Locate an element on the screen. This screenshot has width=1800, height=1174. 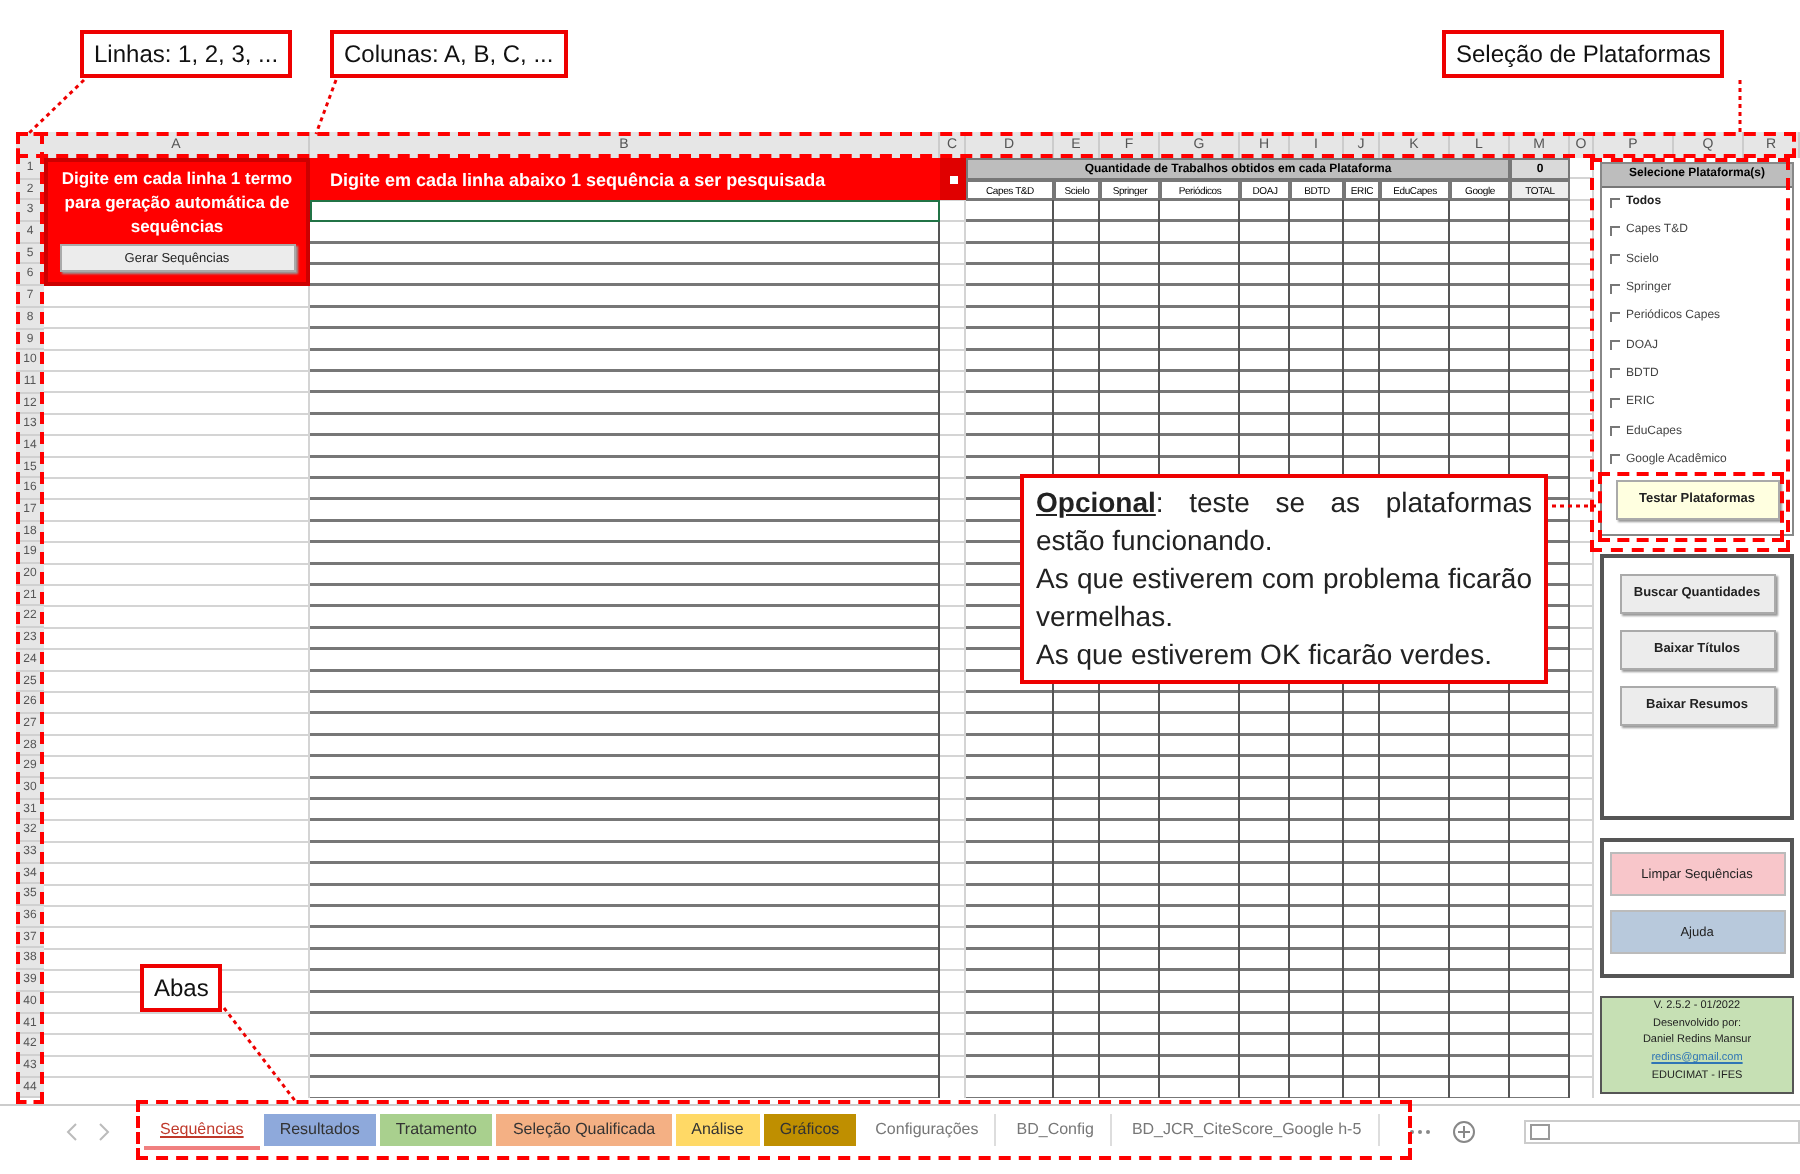
sheet-tab: Seleção Qualificada is located at coordinates (584, 1130).